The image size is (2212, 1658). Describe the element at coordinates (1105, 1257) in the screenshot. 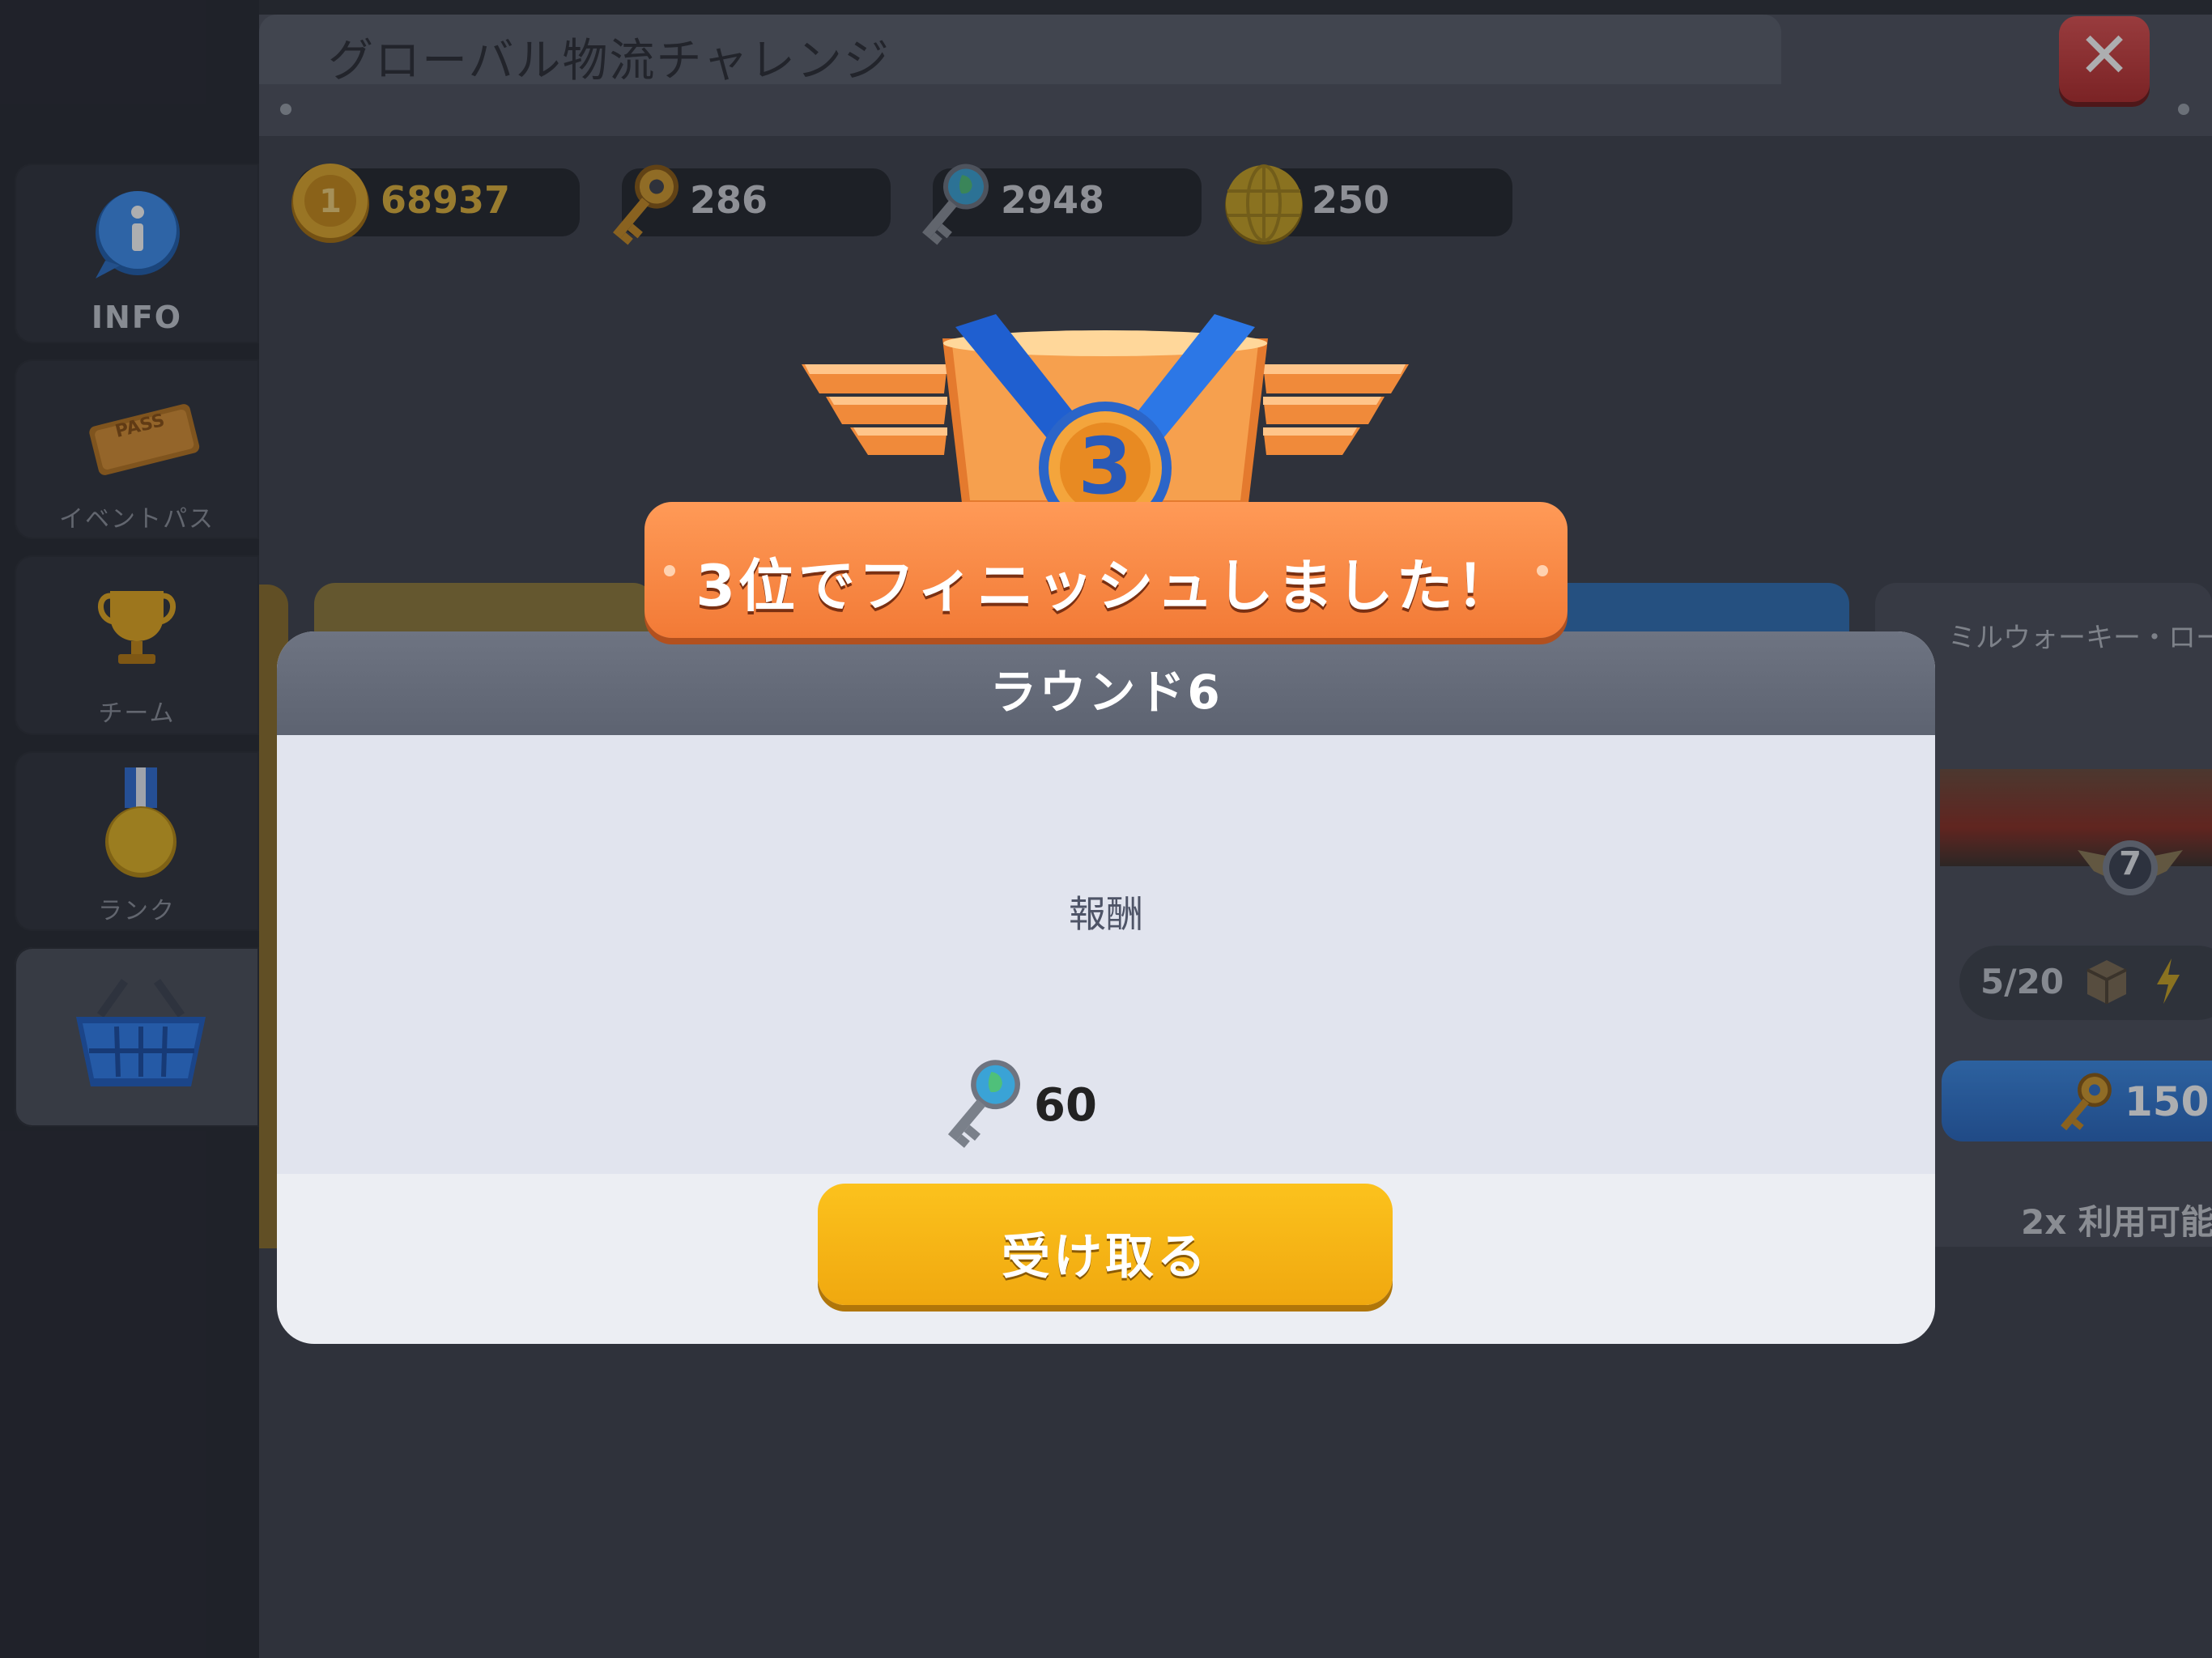

I see `claim-button-label: 受け取る` at that location.